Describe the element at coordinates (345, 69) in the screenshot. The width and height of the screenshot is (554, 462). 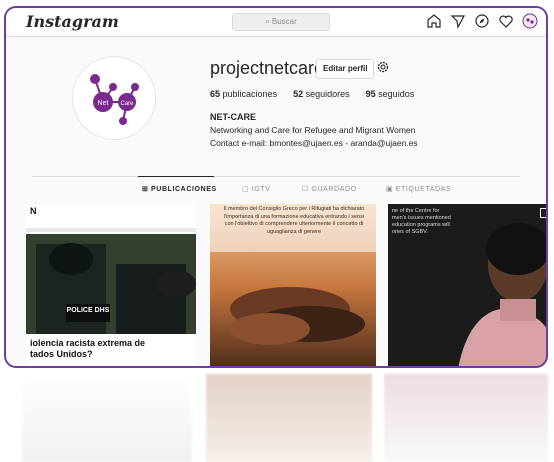
I see `edit-profile-button: Editar perfil` at that location.